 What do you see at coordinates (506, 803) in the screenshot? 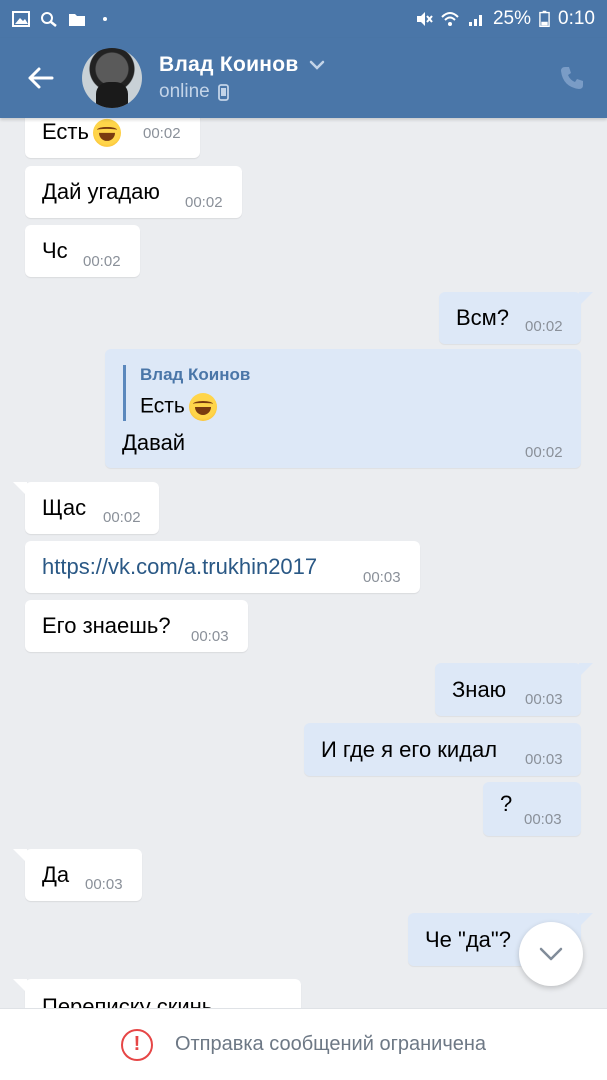
I see `message-text: ?` at bounding box center [506, 803].